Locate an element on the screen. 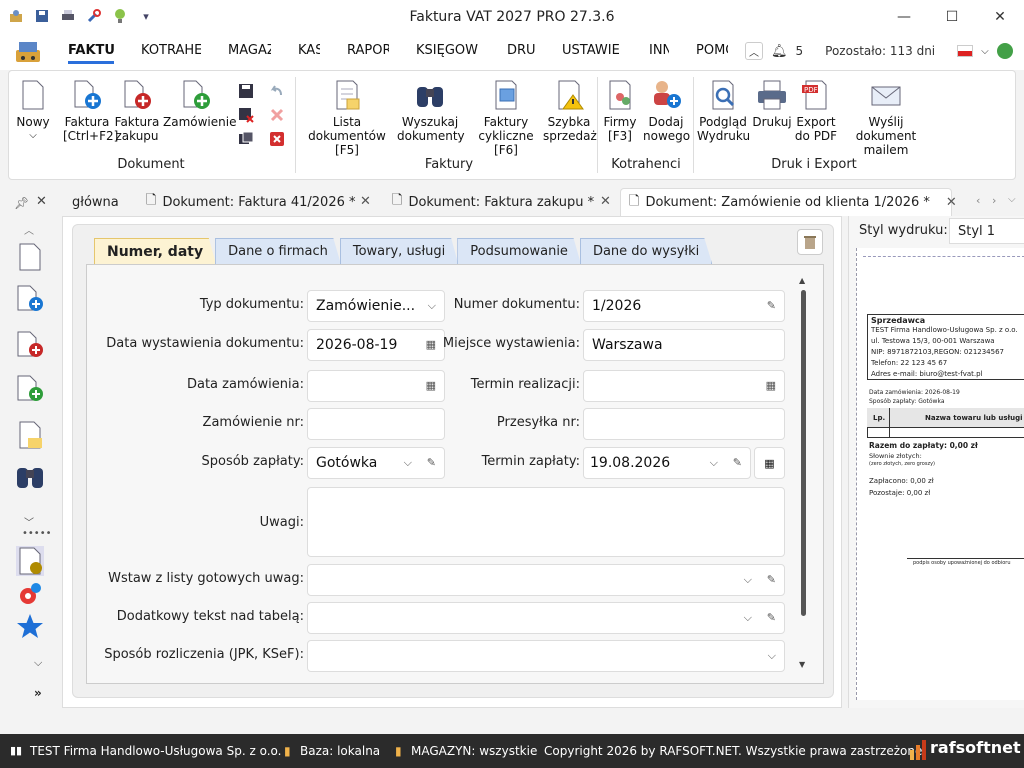  save-as-icon is located at coordinates (246, 139).